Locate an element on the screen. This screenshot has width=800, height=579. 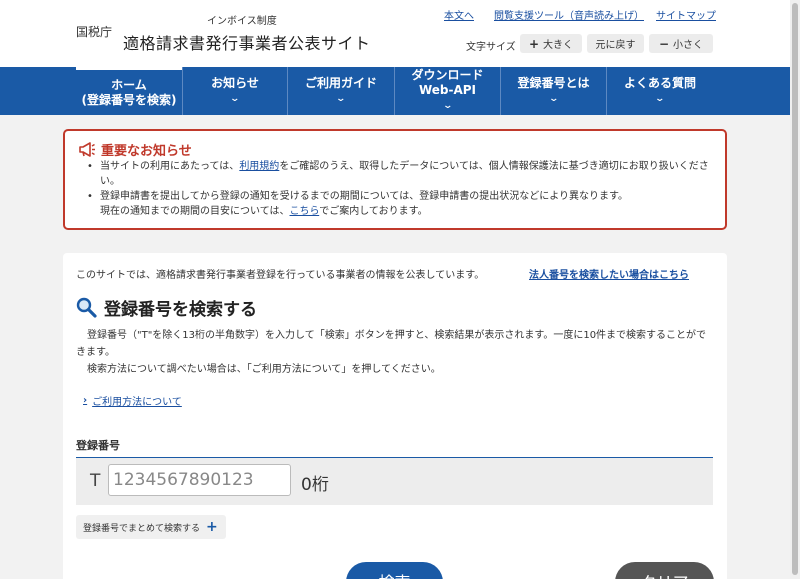
section-title: 登録番号を検索する is located at coordinates (166, 307).